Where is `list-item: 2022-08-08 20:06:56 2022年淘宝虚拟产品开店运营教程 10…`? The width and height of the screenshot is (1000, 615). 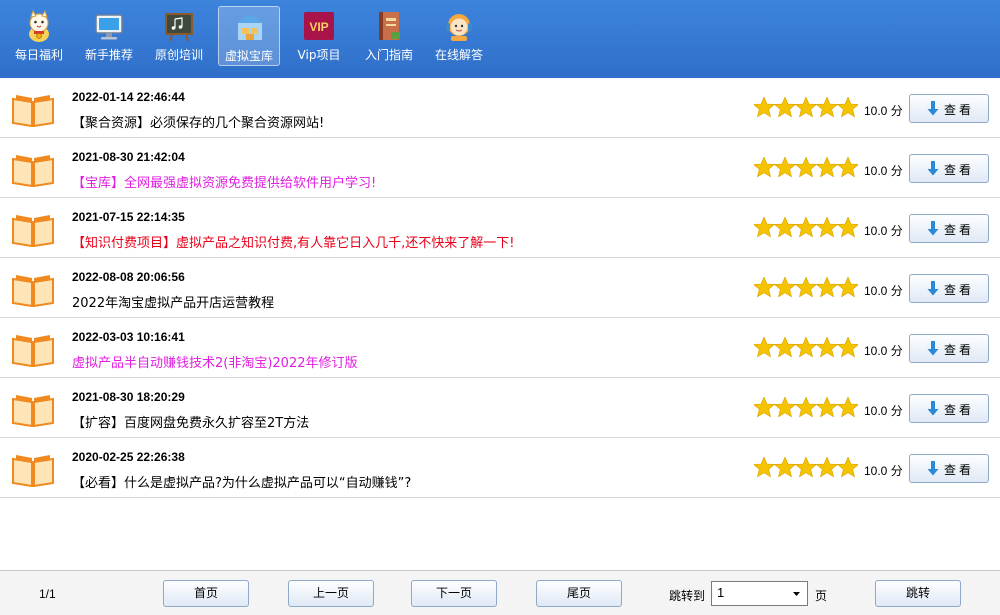
list-item: 2022-08-08 20:06:56 2022年淘宝虚拟产品开店运营教程 10… is located at coordinates (500, 288).